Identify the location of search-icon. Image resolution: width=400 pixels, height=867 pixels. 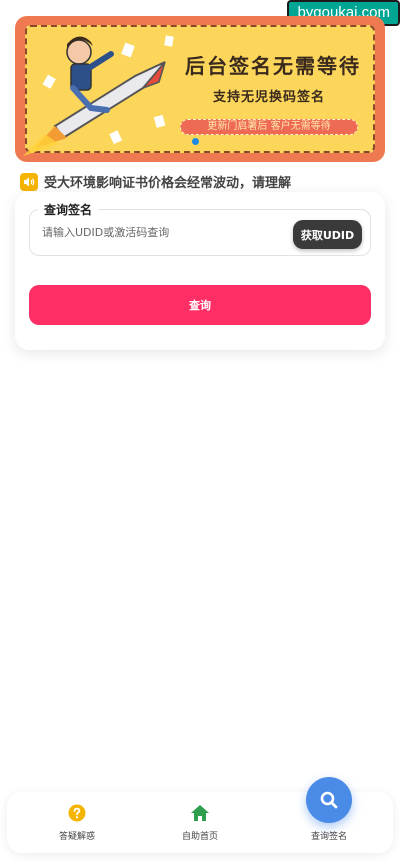
(329, 800).